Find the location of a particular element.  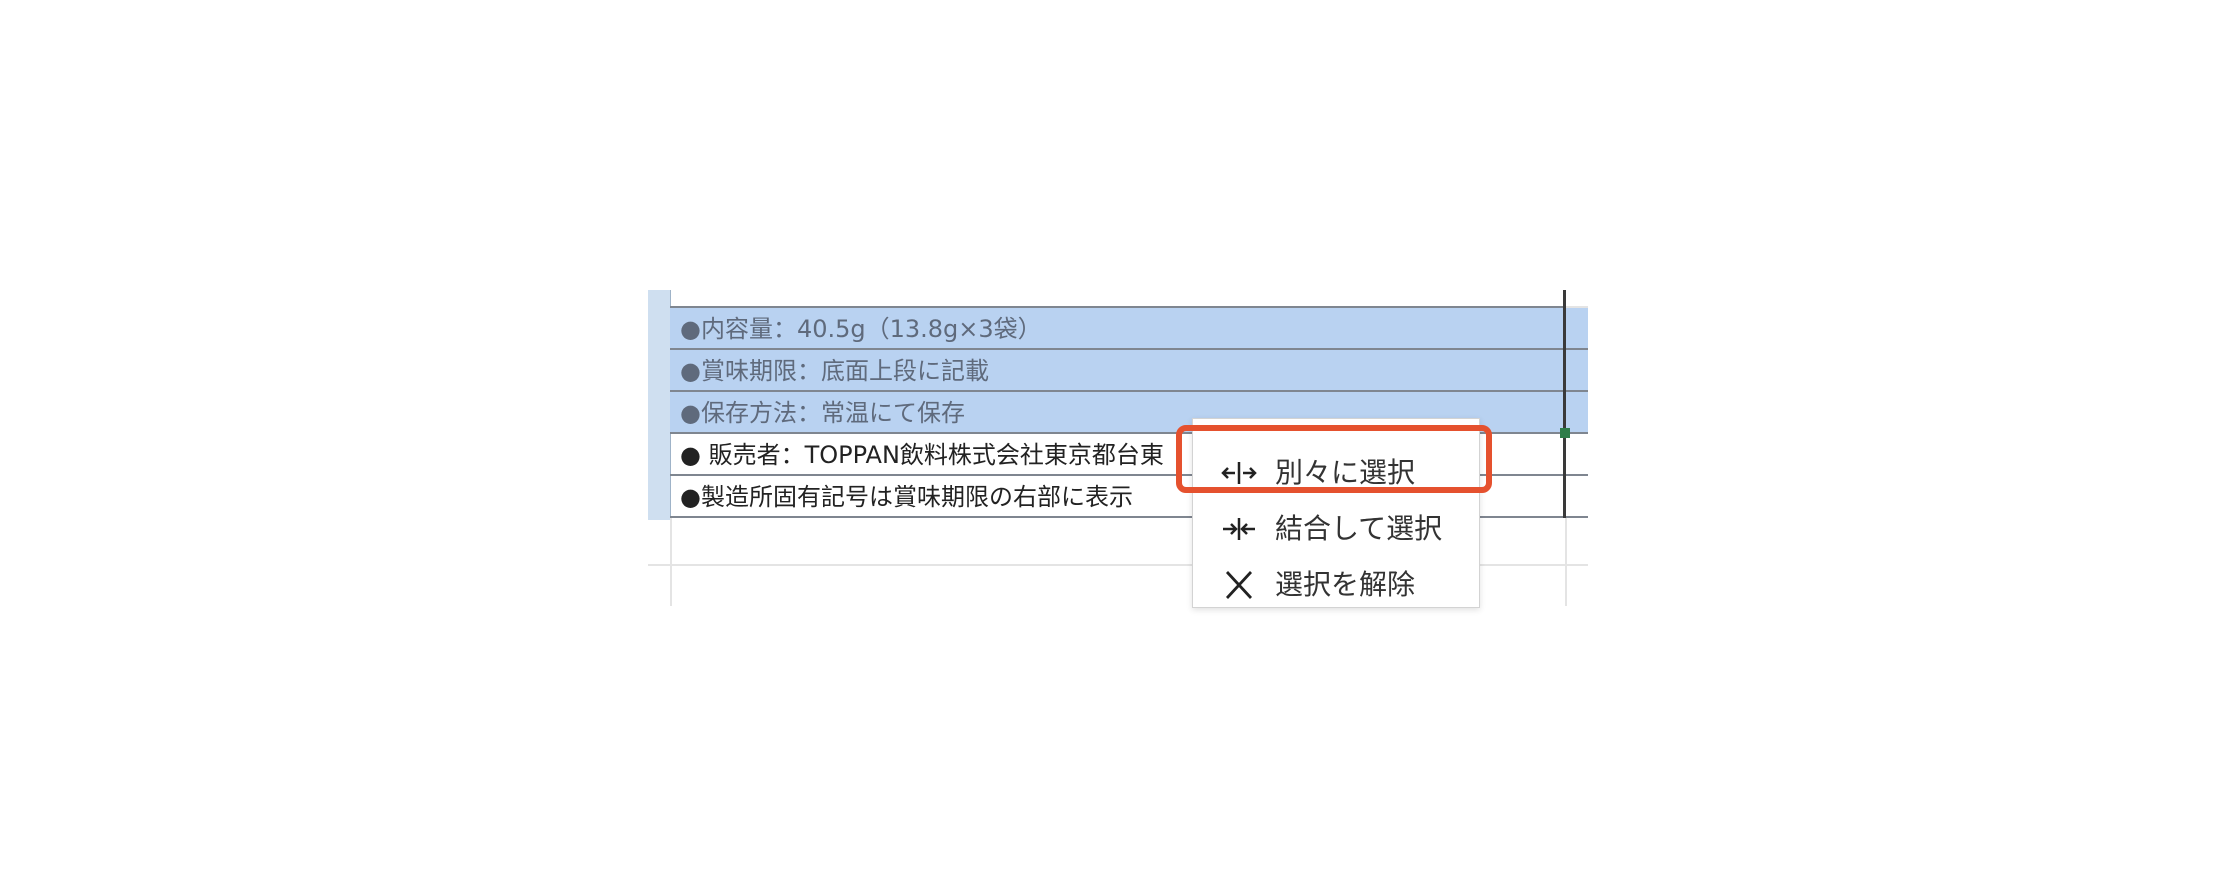

row-header-strip is located at coordinates (659, 405).